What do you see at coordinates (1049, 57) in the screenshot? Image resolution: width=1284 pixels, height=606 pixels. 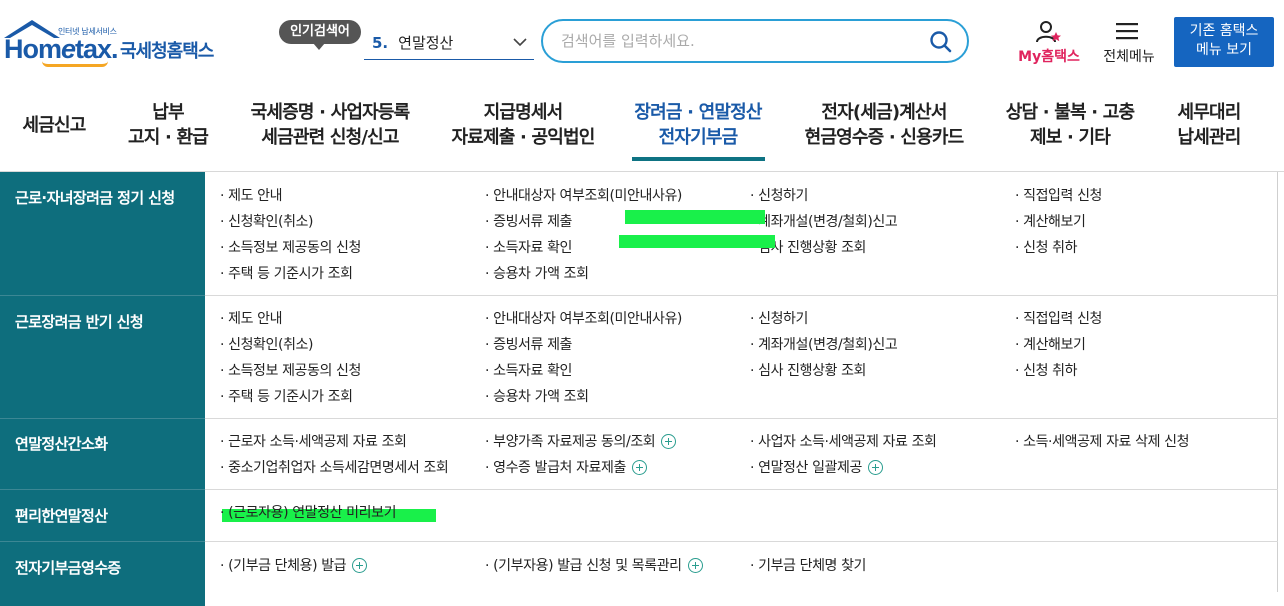 I see `myhometax-label: My홈택스` at bounding box center [1049, 57].